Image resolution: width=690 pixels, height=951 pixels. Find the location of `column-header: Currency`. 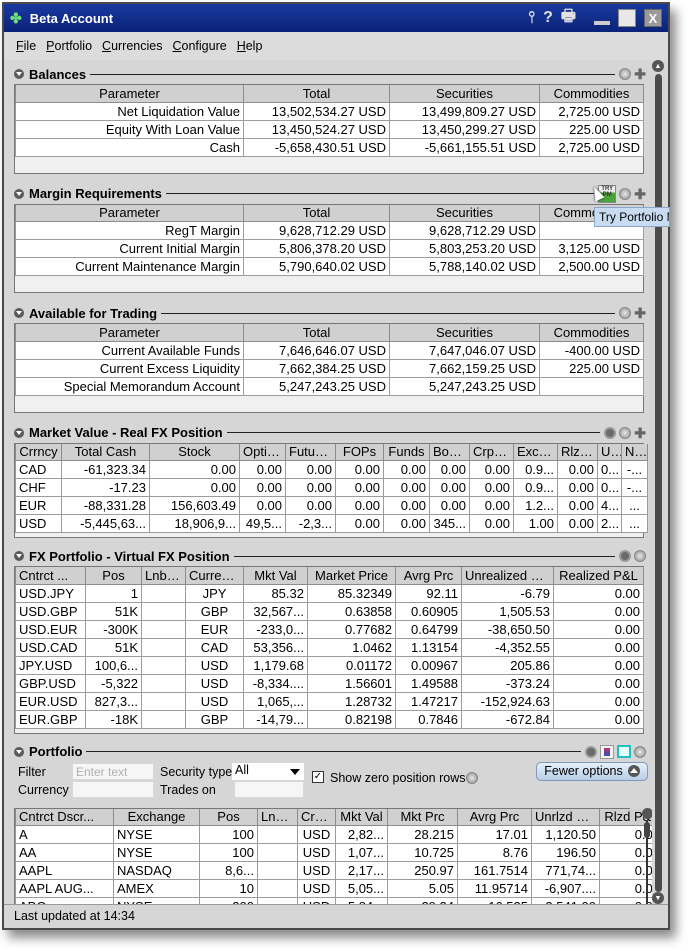

column-header: Currency is located at coordinates (214, 576).